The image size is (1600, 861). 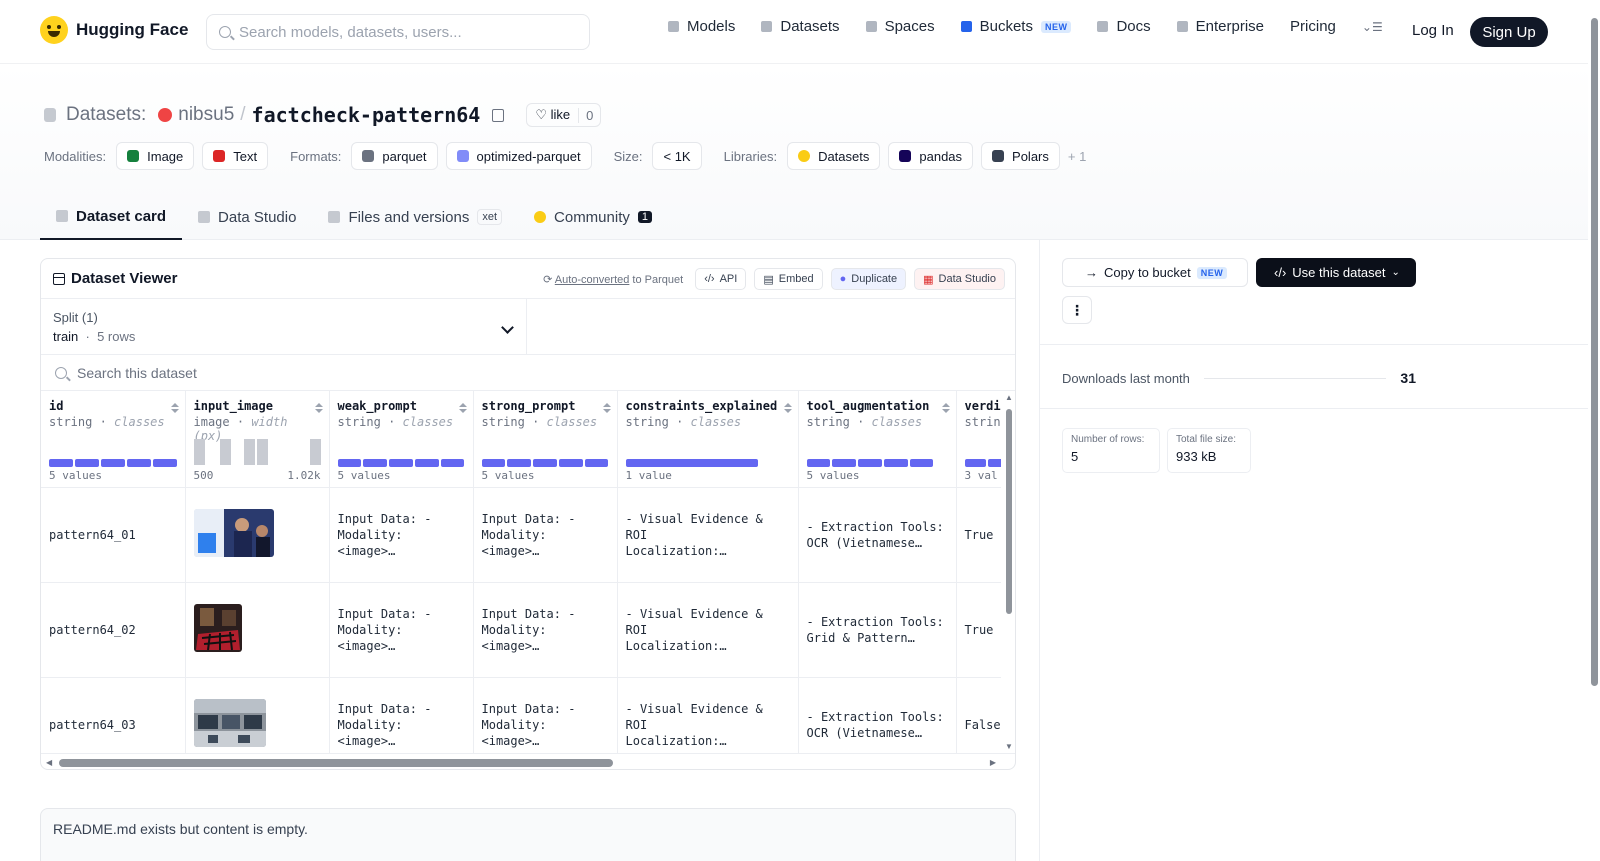 What do you see at coordinates (518, 156) in the screenshot?
I see `format-optimized-parquet-chip: optimized-parquet` at bounding box center [518, 156].